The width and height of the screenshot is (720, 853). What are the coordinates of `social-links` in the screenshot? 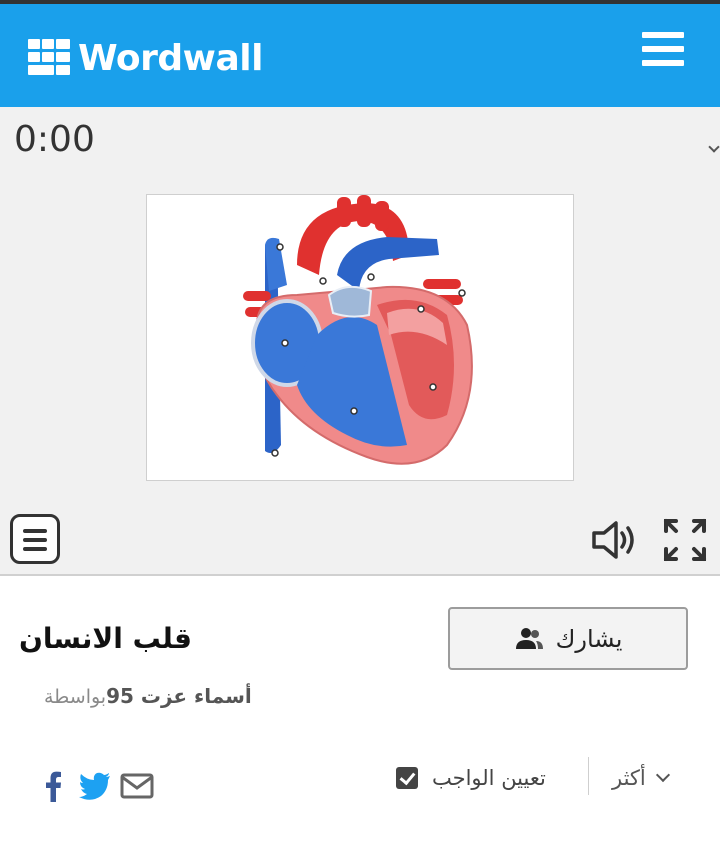 It's located at (95, 786).